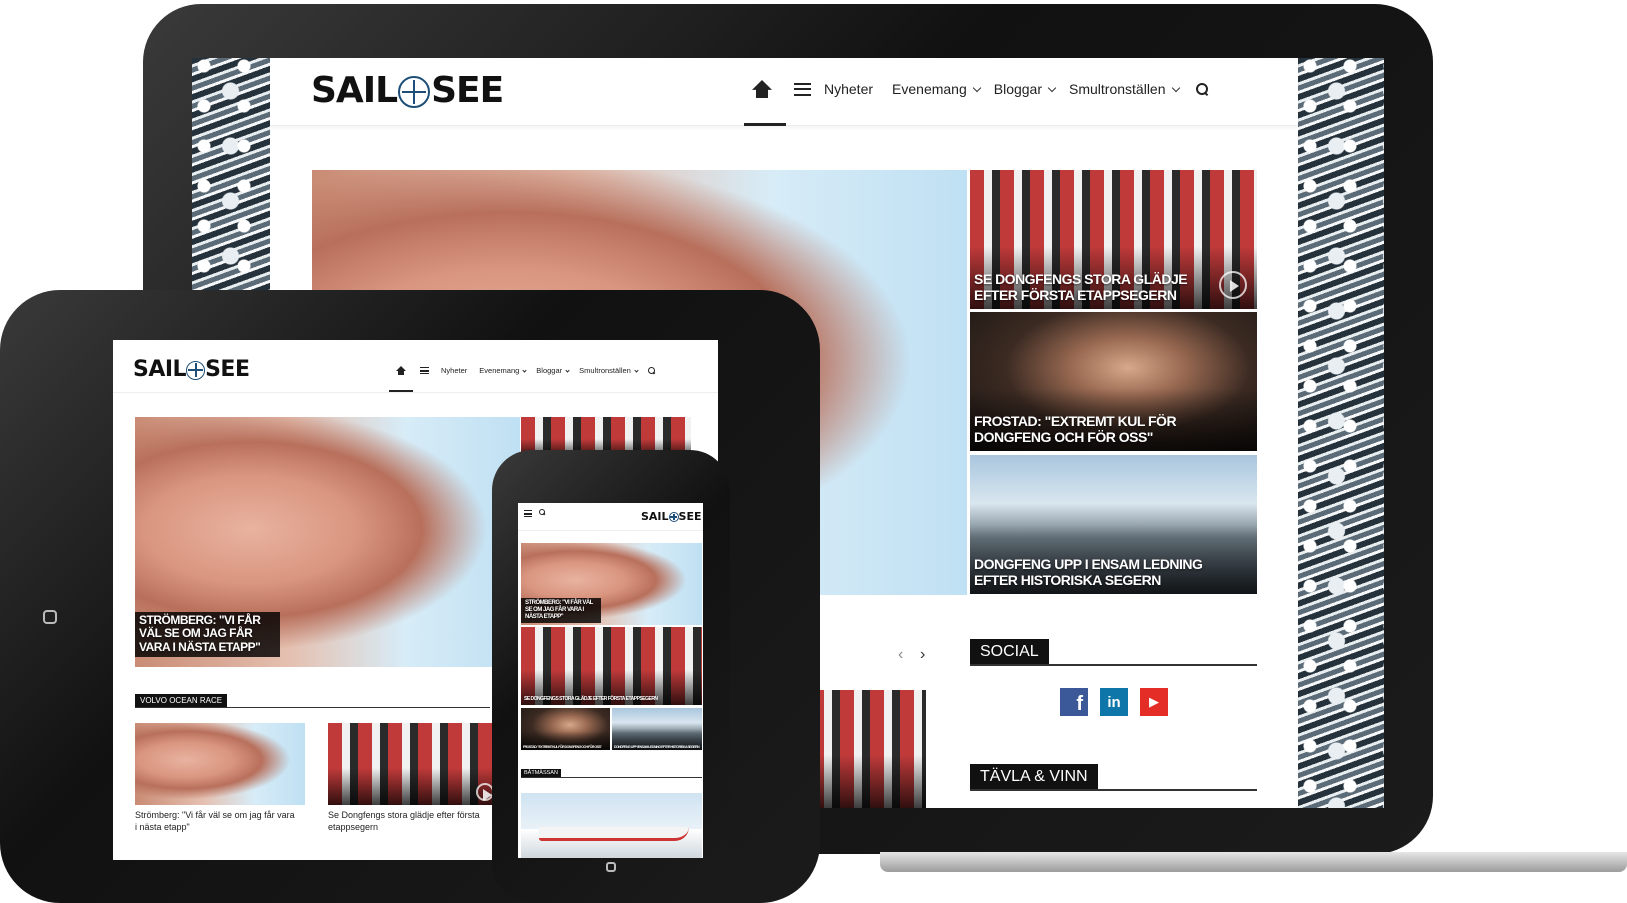 The height and width of the screenshot is (903, 1627). What do you see at coordinates (614, 834) in the screenshot?
I see `yacht-hull` at bounding box center [614, 834].